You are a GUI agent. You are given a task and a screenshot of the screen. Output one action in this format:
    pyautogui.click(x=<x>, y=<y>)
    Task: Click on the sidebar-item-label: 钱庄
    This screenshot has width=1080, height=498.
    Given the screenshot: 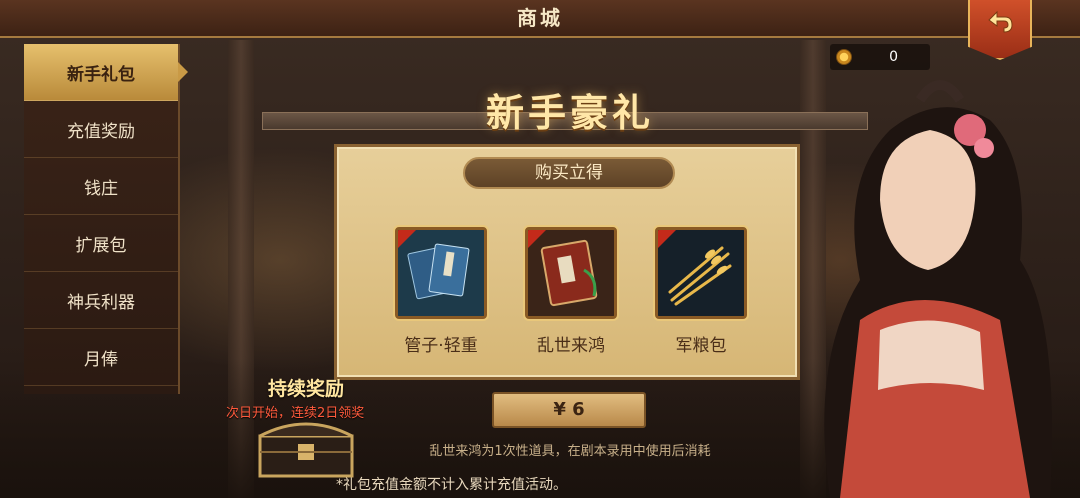 What is the action you would take?
    pyautogui.click(x=101, y=188)
    